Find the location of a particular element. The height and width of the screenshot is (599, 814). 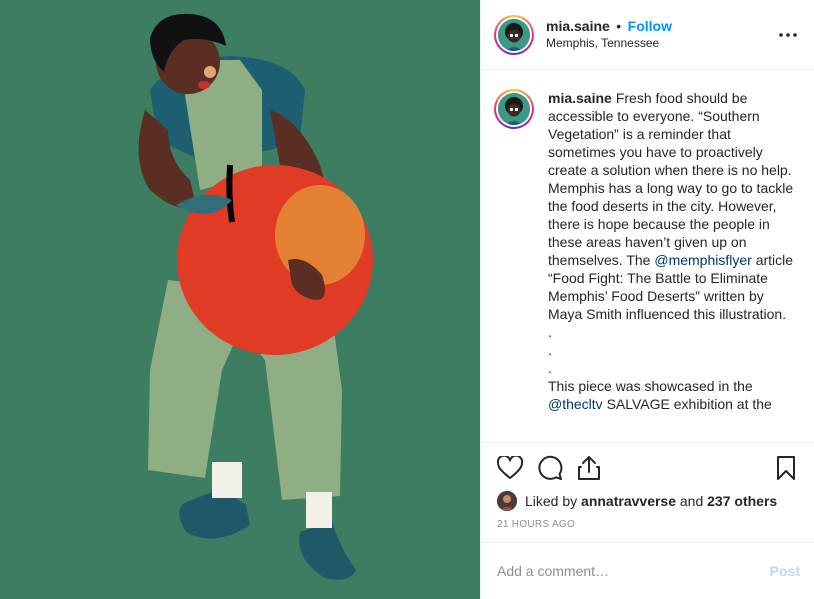

likes-summary: Liked by annatravverse and 237 others is located at coordinates (647, 501).